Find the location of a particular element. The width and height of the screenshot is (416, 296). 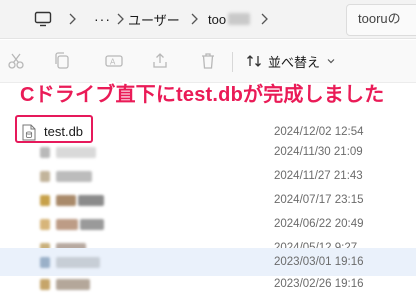

file-date: 2024/11/27 21:43 is located at coordinates (318, 176).